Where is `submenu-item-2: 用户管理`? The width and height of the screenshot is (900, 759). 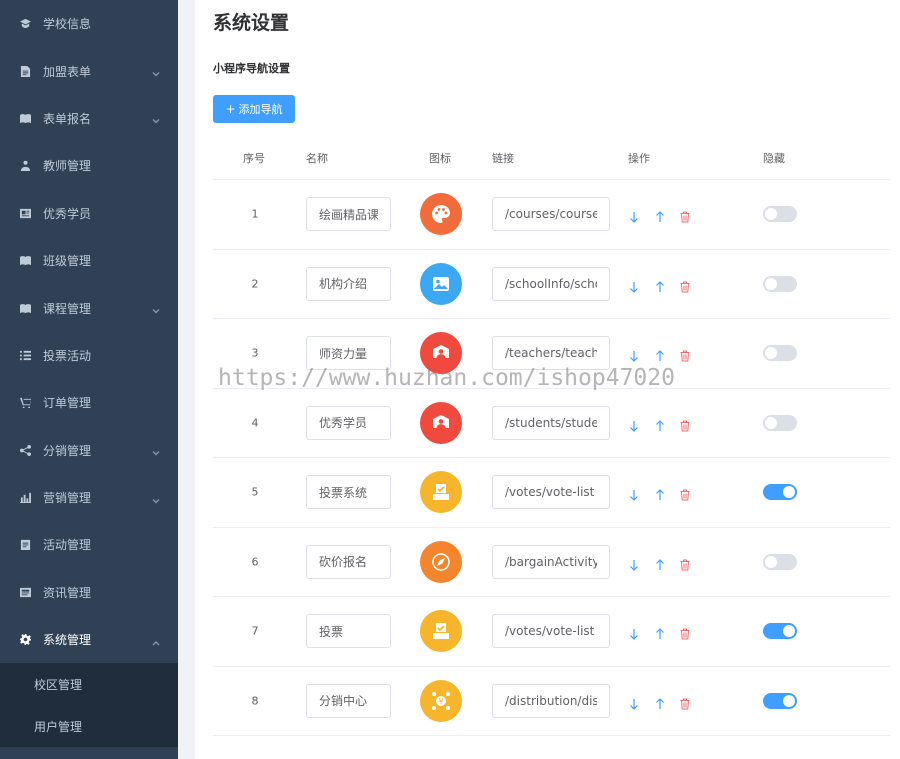 submenu-item-2: 用户管理 is located at coordinates (89, 726).